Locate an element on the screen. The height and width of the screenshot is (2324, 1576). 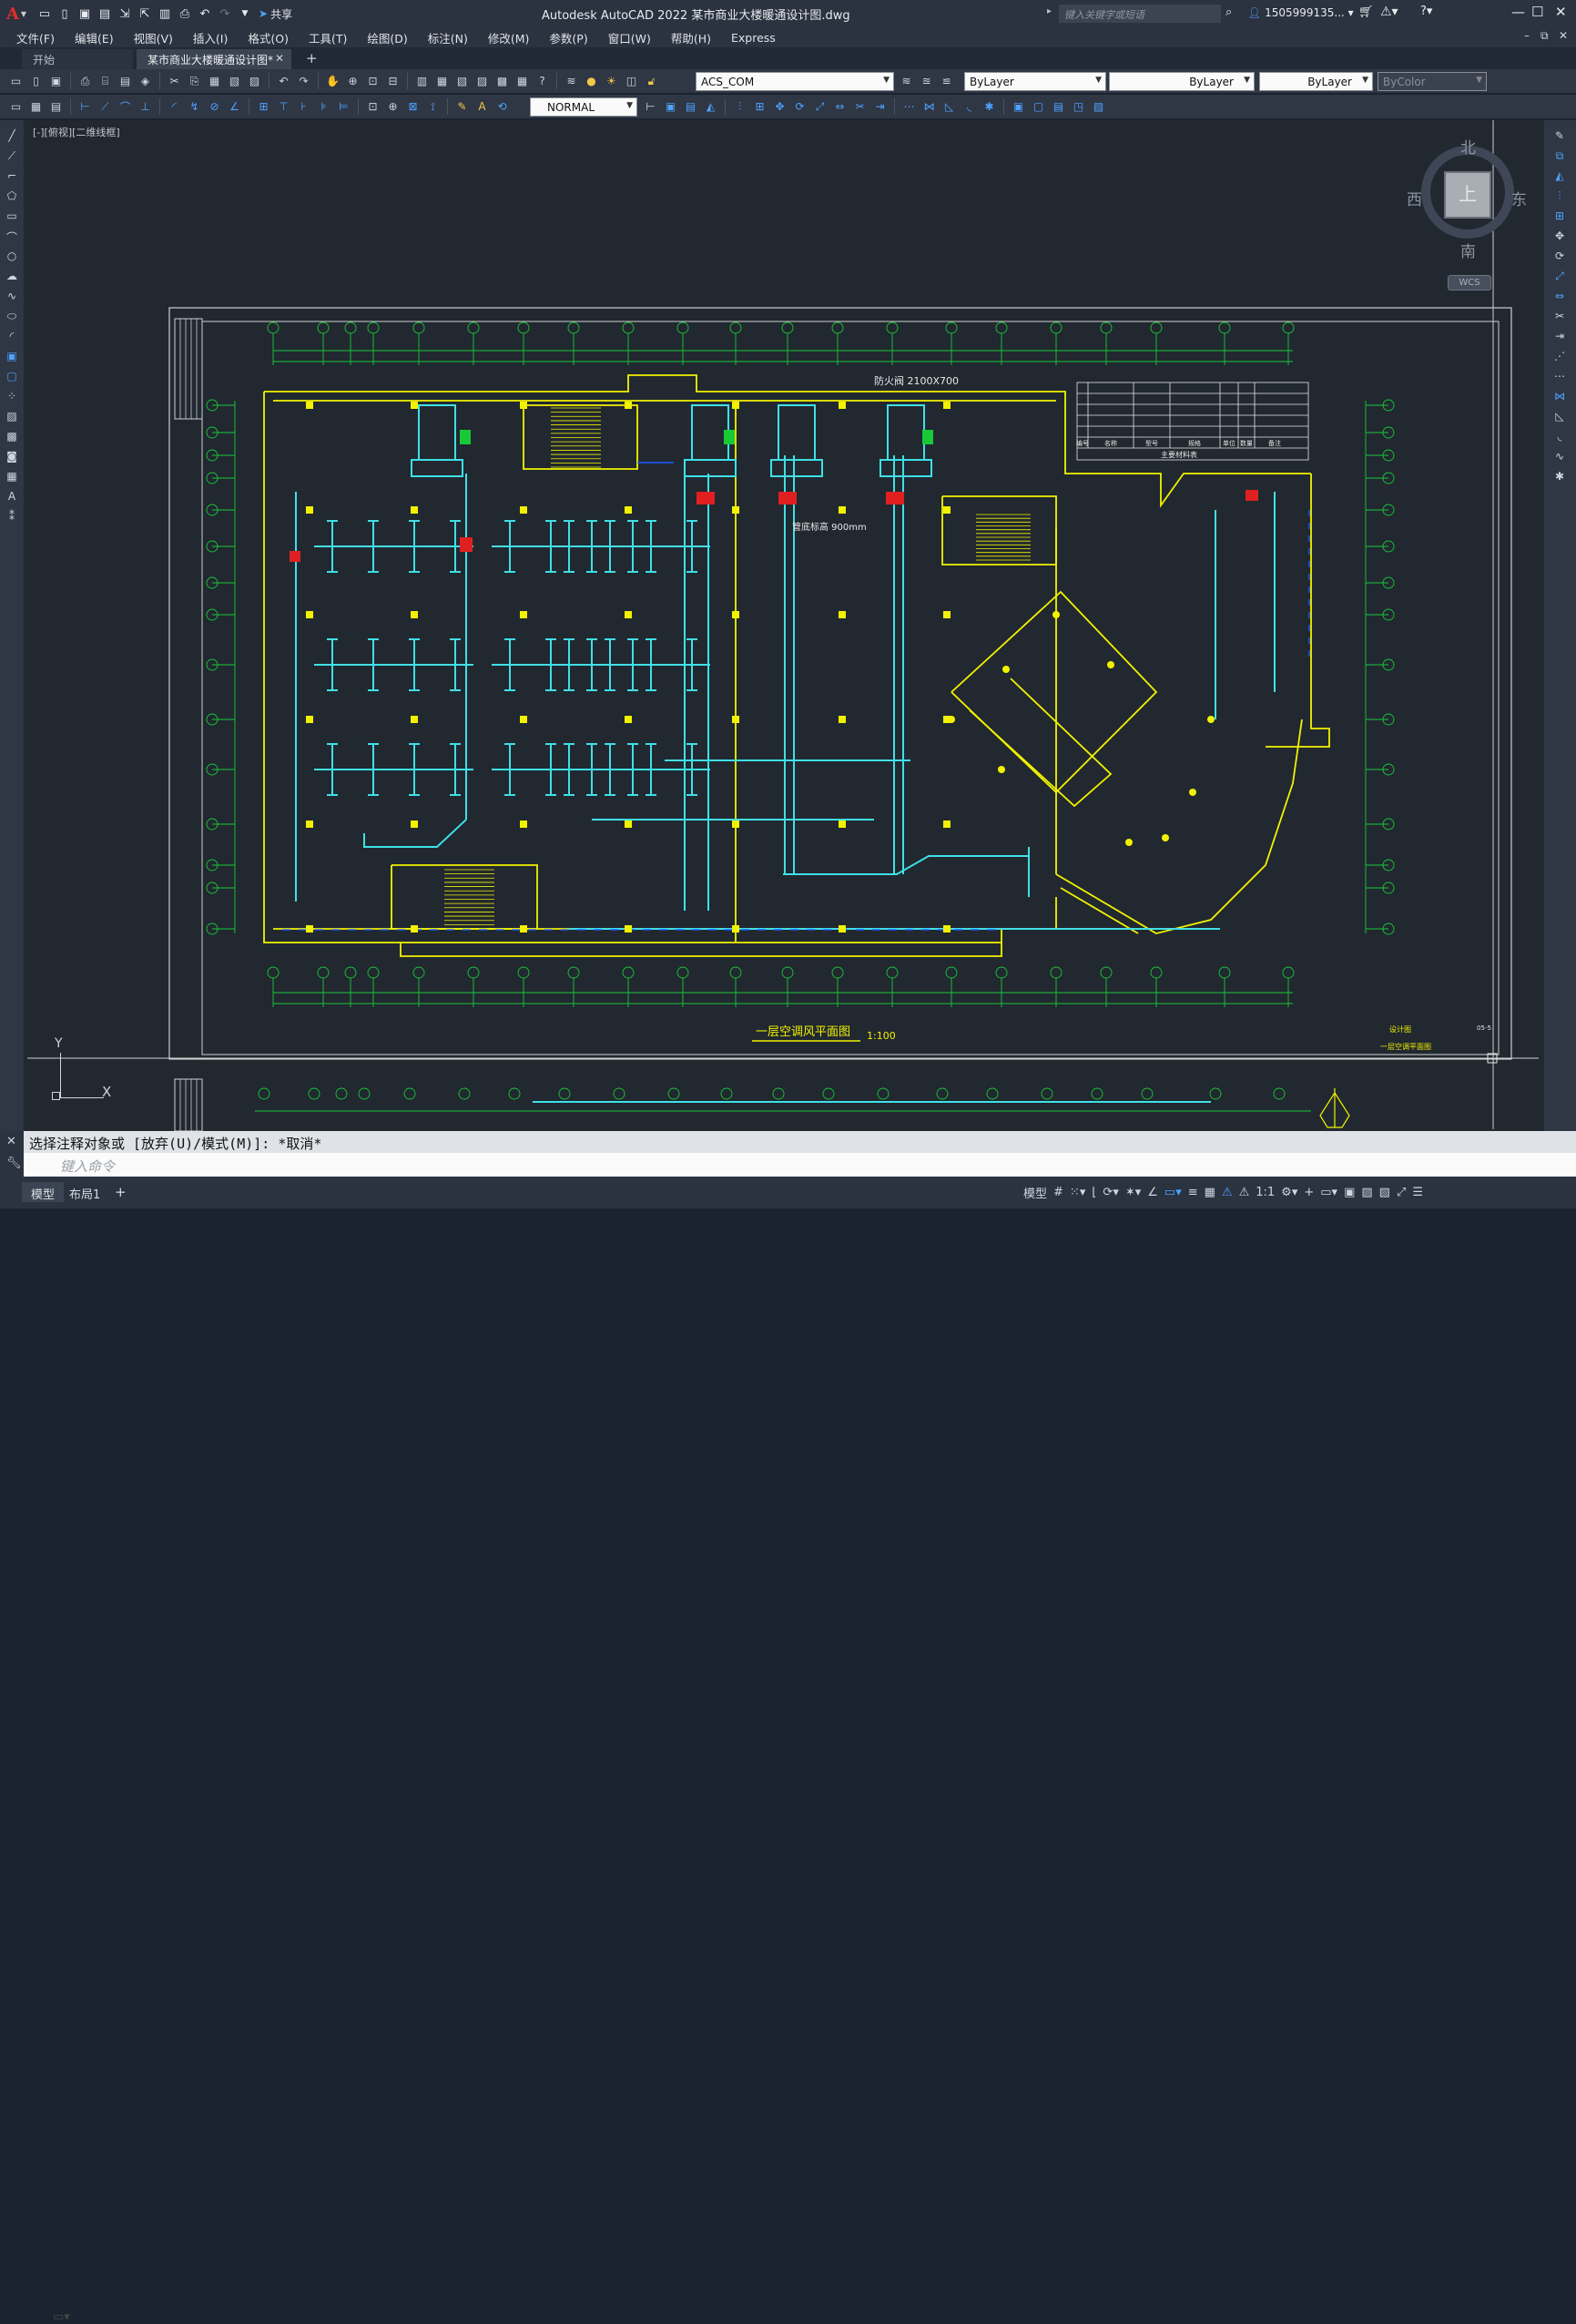
jogged-dim-icon: ↯ is located at coordinates (194, 106).